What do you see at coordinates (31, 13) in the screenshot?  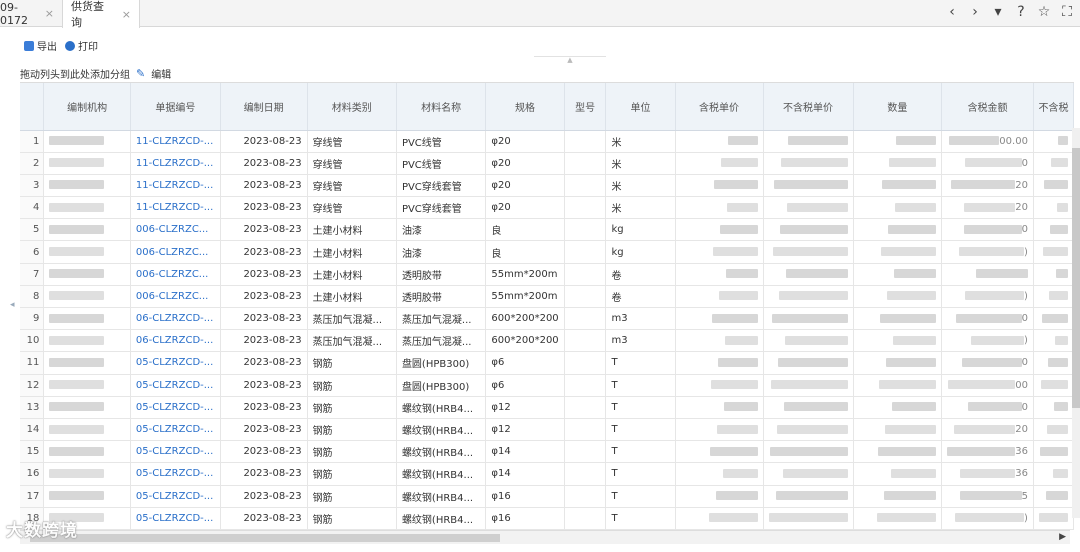 I see `tab-prev-document: 09-0172 ×` at bounding box center [31, 13].